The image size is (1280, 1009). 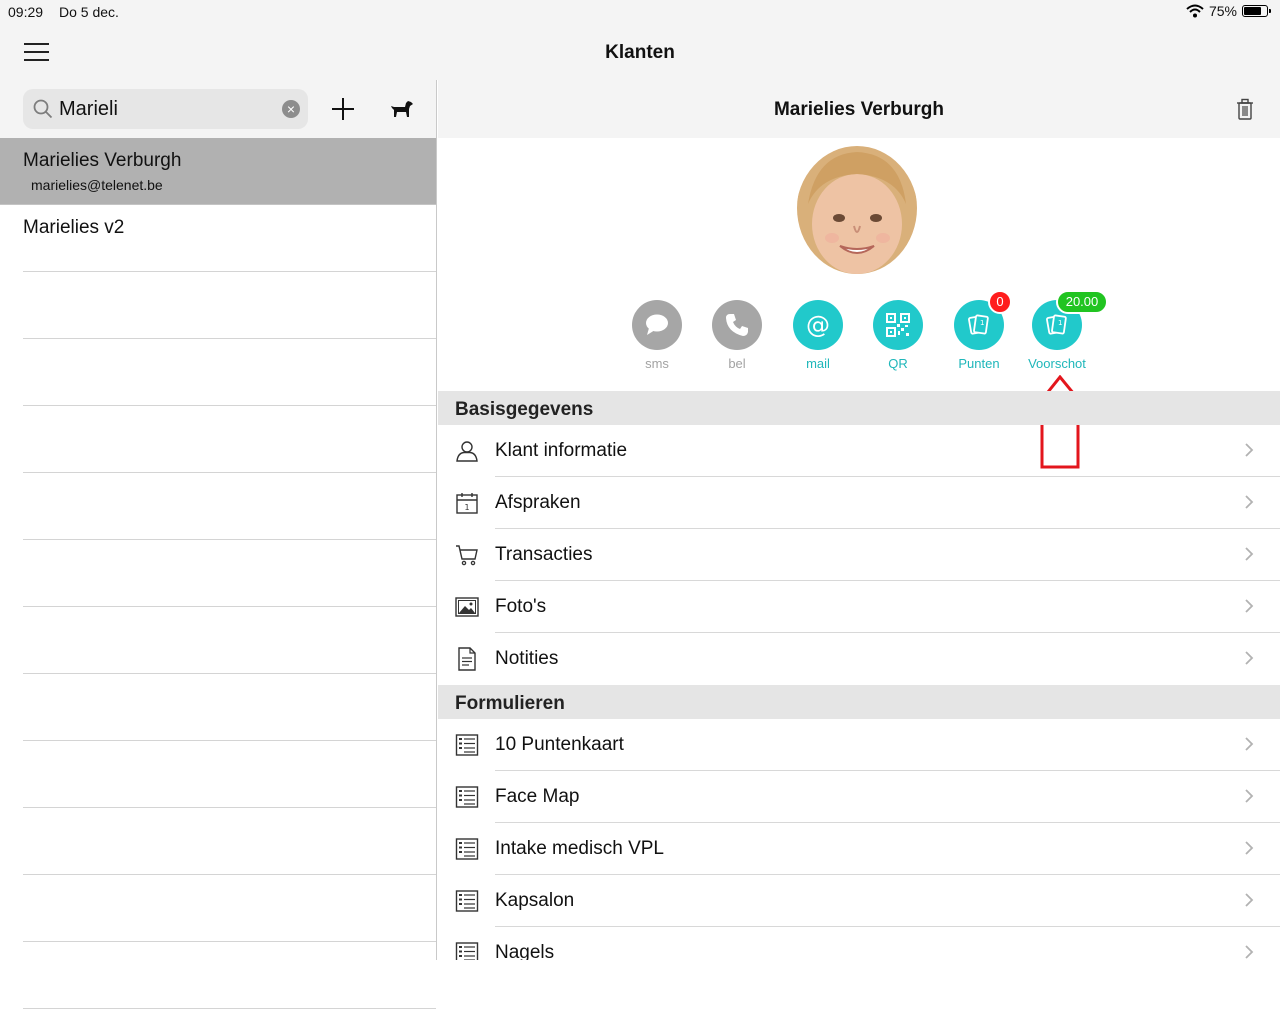 What do you see at coordinates (26, 12) in the screenshot?
I see `status-time: 09:29` at bounding box center [26, 12].